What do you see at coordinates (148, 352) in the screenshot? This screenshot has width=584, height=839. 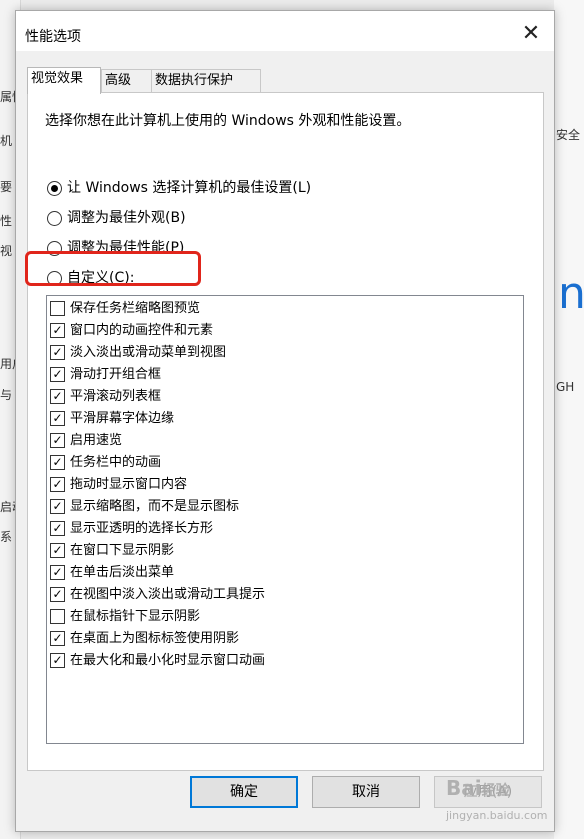 I see `effect-label: 淡入淡出或滑动菜单到视图` at bounding box center [148, 352].